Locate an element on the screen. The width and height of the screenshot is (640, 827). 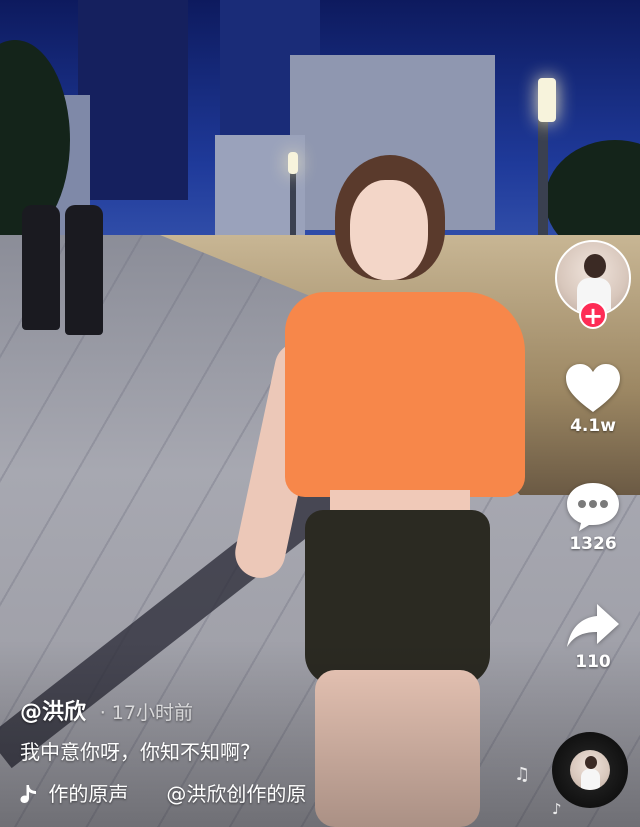
comment-button: 1326 is located at coordinates (593, 517).